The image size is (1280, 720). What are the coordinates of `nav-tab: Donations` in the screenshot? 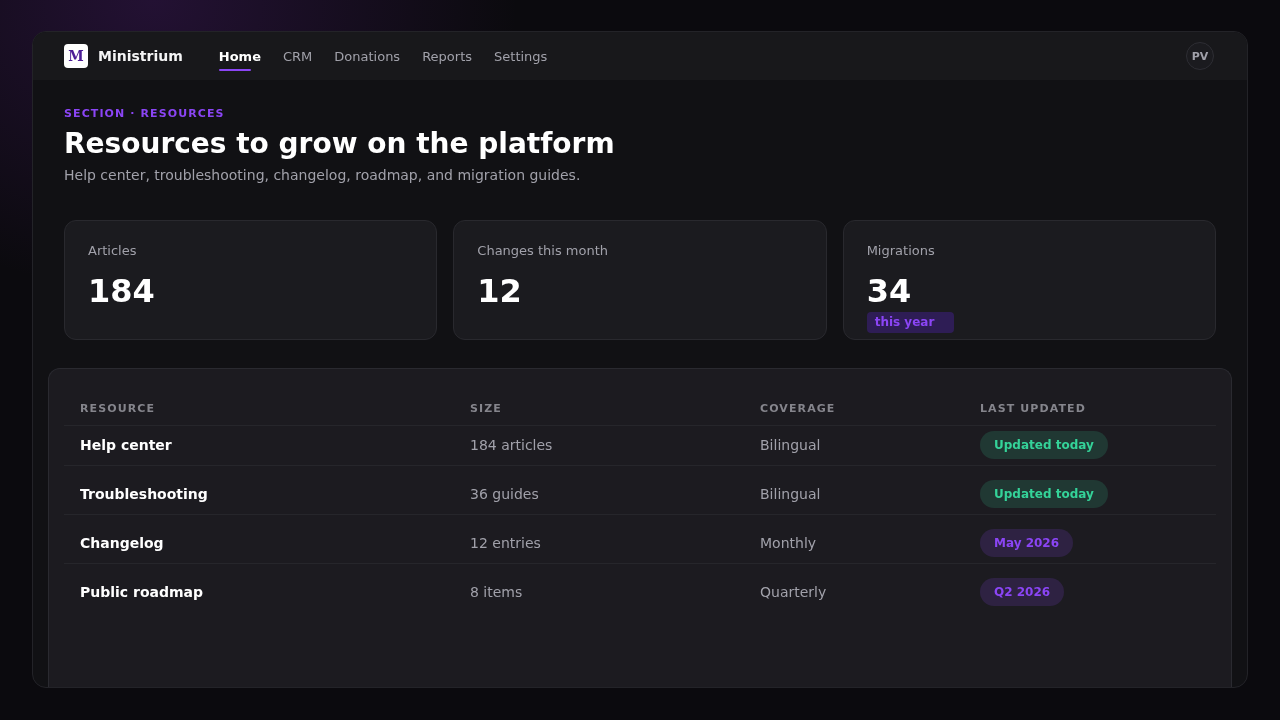 It's located at (367, 56).